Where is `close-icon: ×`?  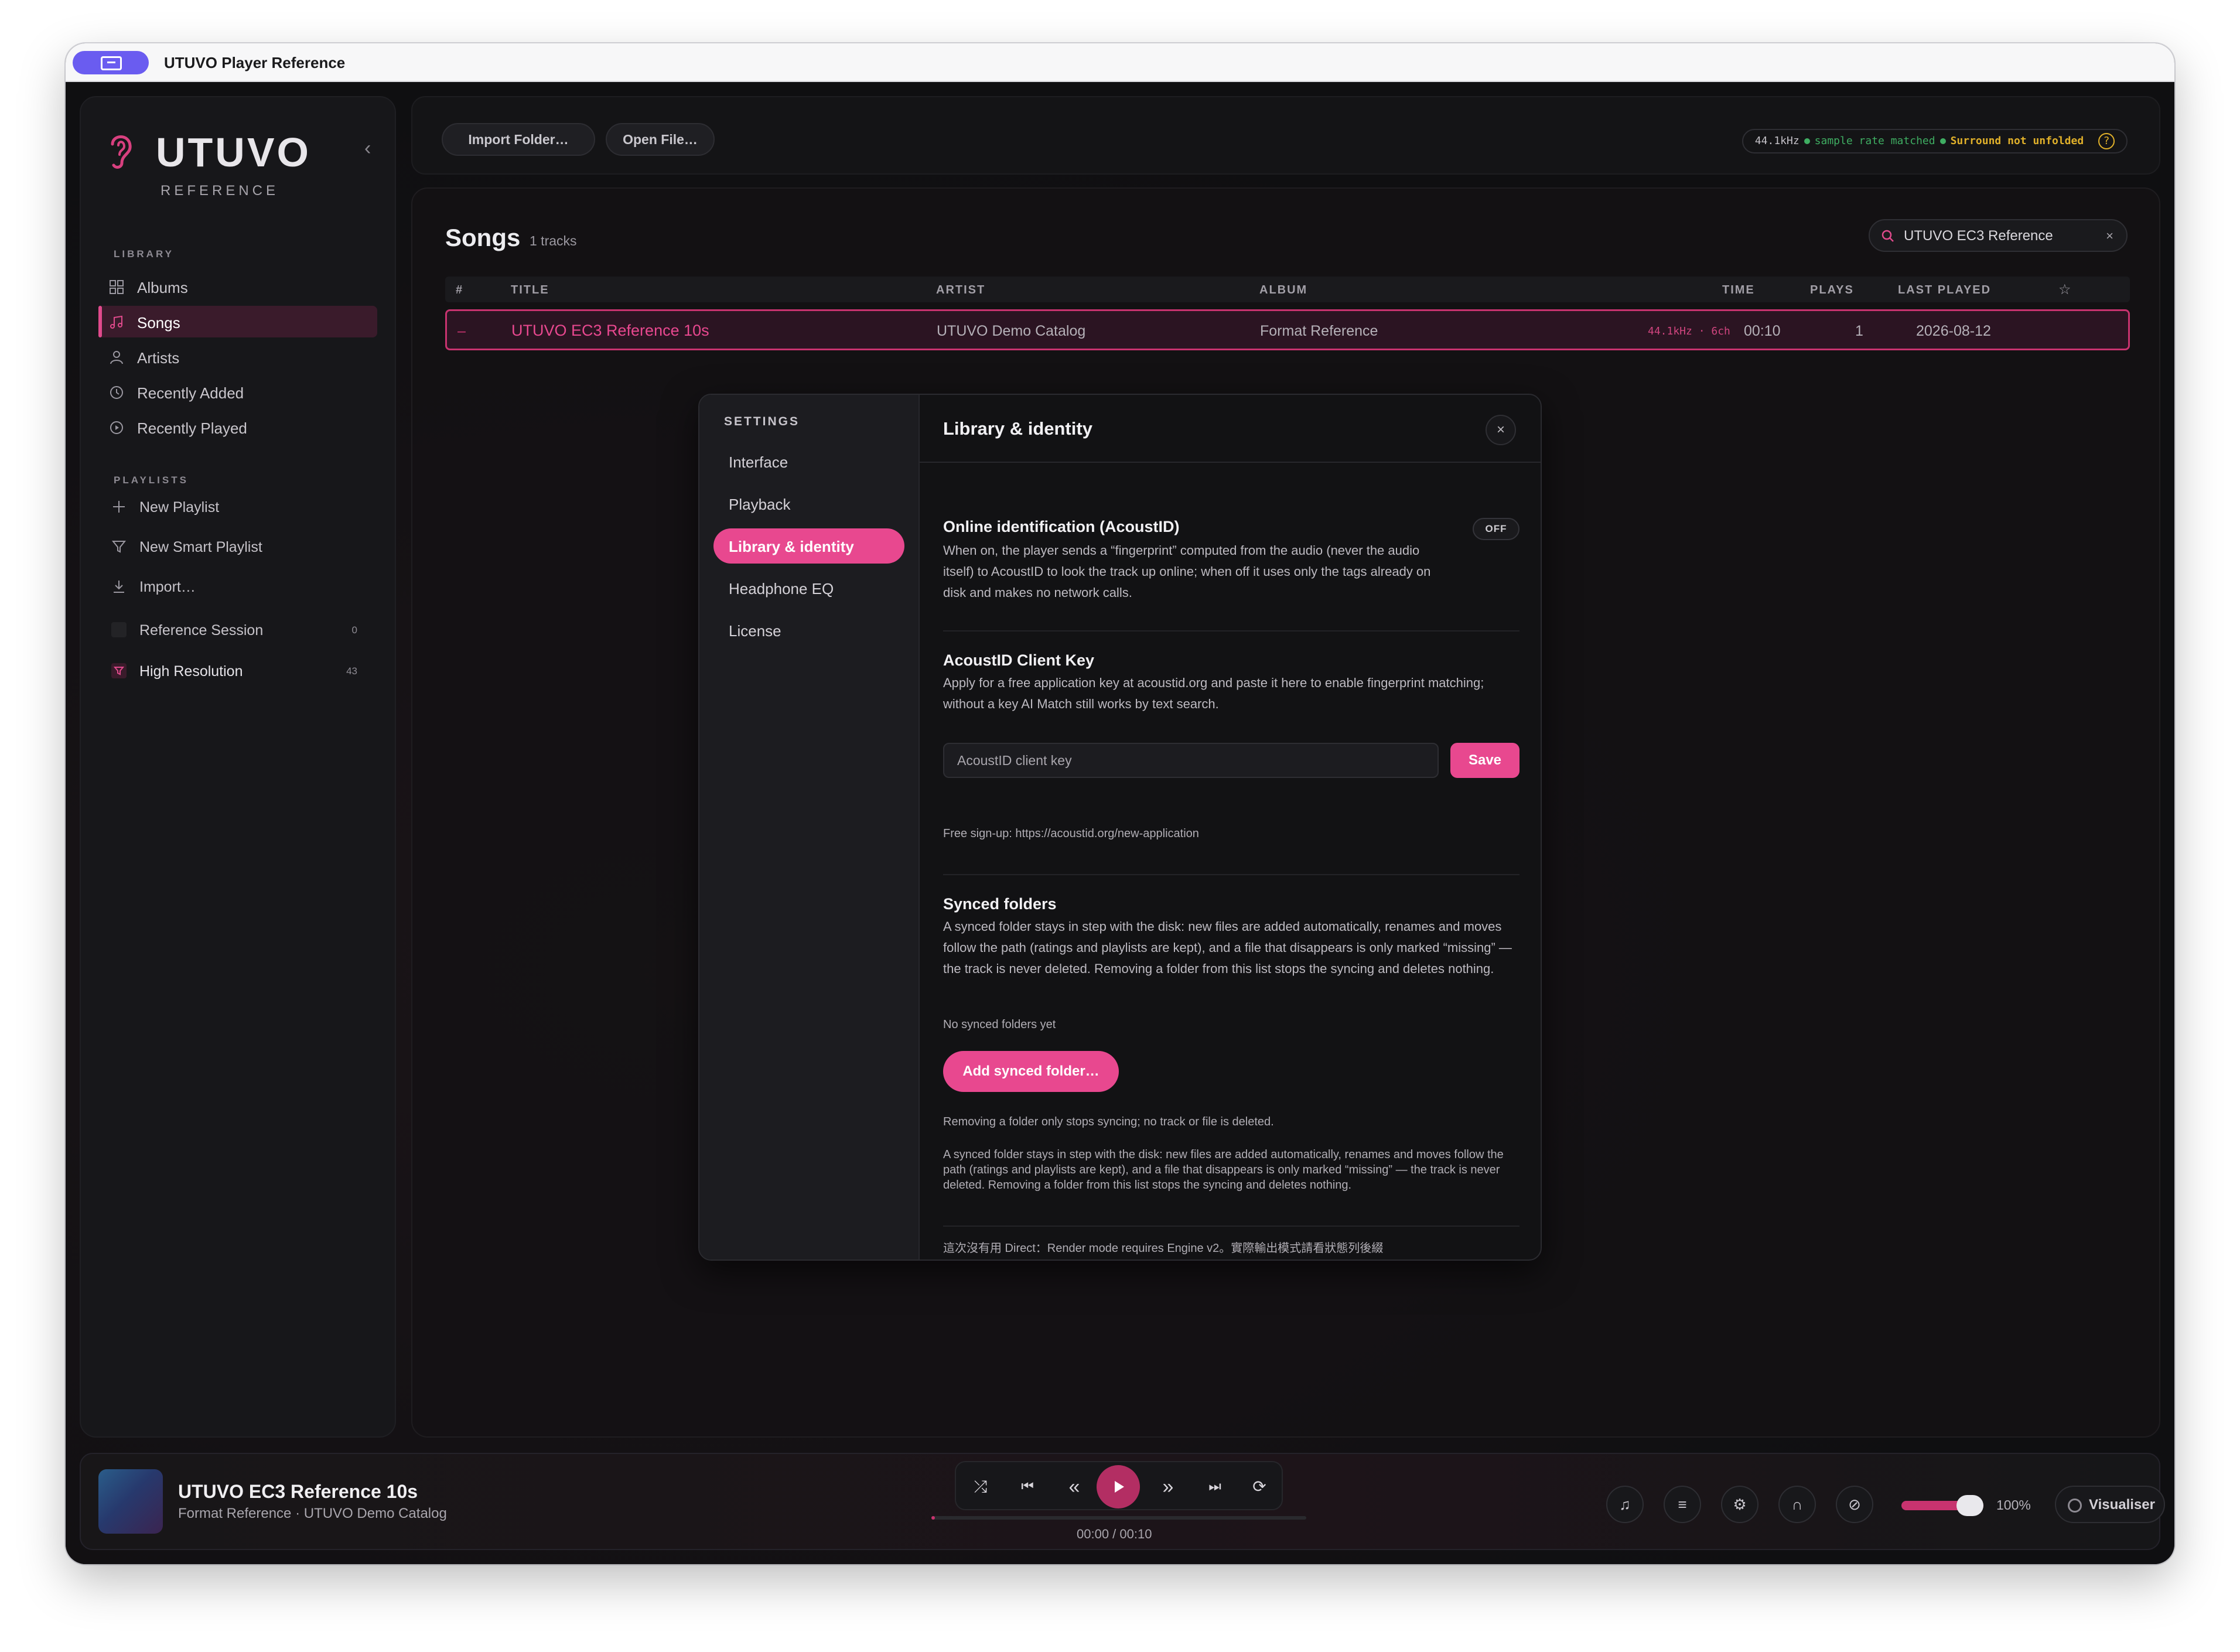 close-icon: × is located at coordinates (1501, 430).